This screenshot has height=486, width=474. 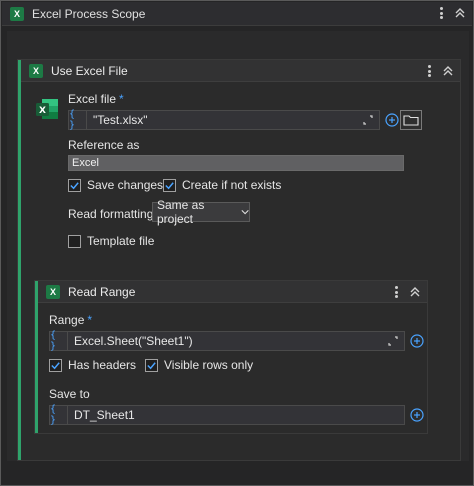 I want to click on range-label-text: Range, so click(x=67, y=320).